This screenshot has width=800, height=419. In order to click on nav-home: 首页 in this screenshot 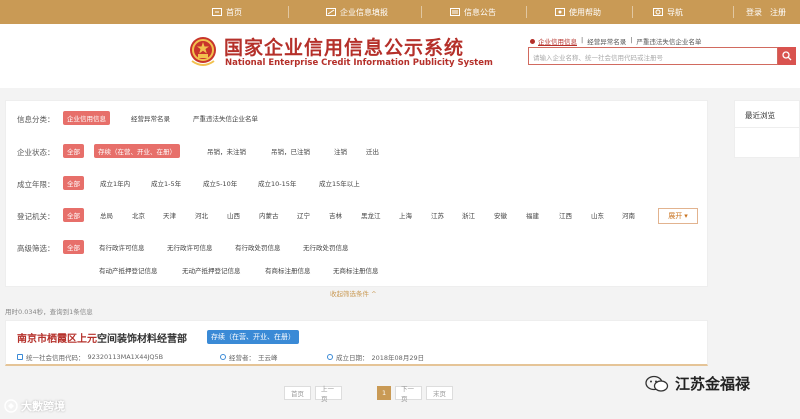, I will do `click(227, 12)`.